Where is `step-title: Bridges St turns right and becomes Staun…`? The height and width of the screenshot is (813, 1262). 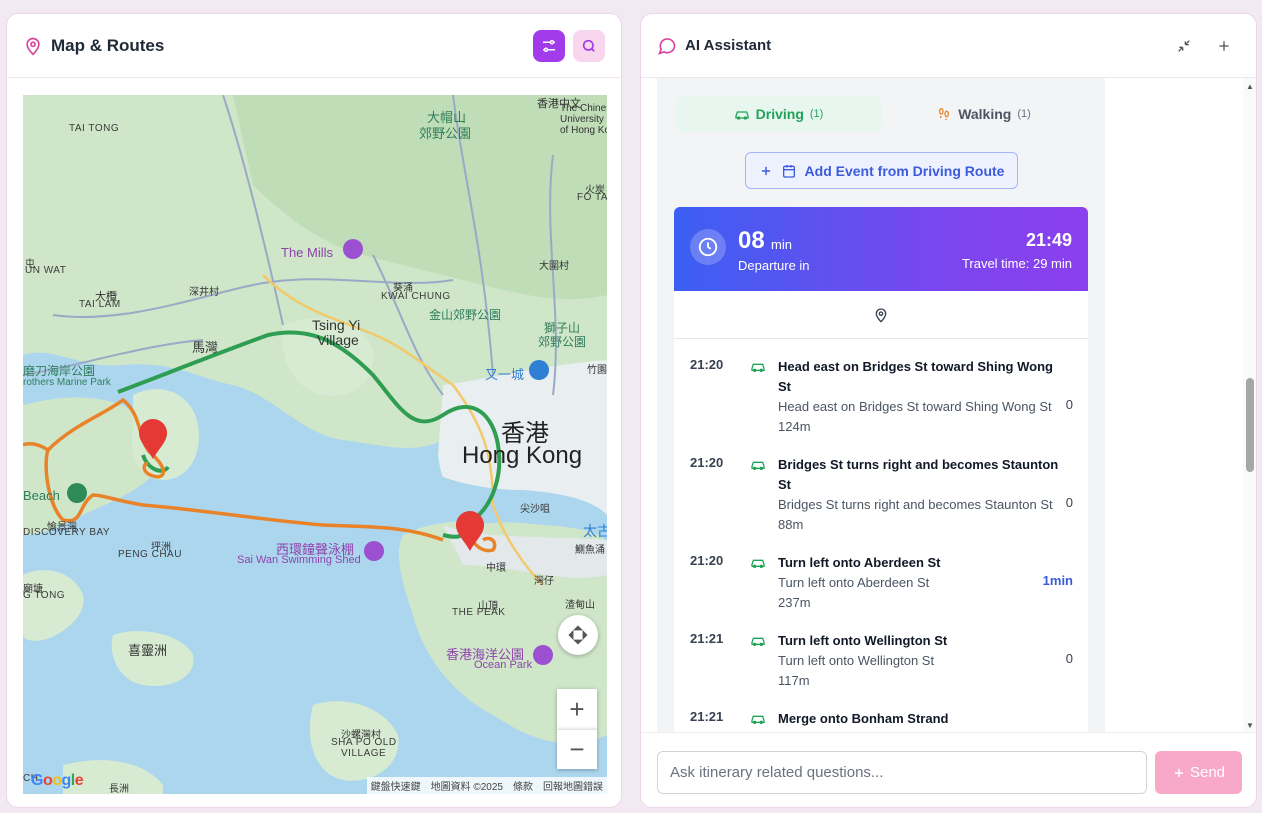 step-title: Bridges St turns right and becomes Staun… is located at coordinates (918, 474).